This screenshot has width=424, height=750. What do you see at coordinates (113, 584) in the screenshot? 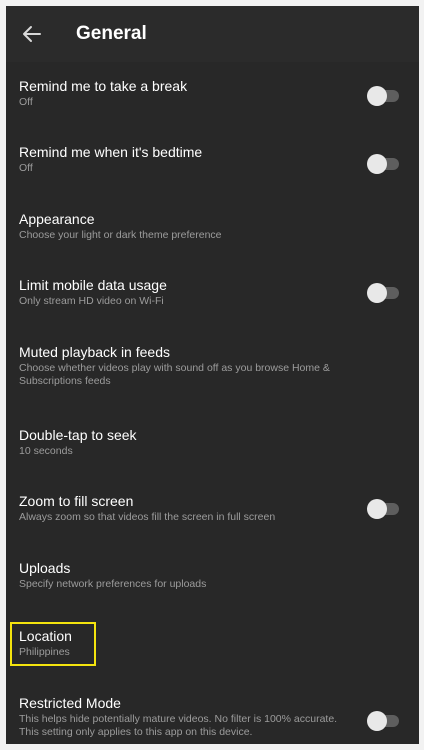
I see `setting-subtitle: Specify network preferences for uploads` at bounding box center [113, 584].